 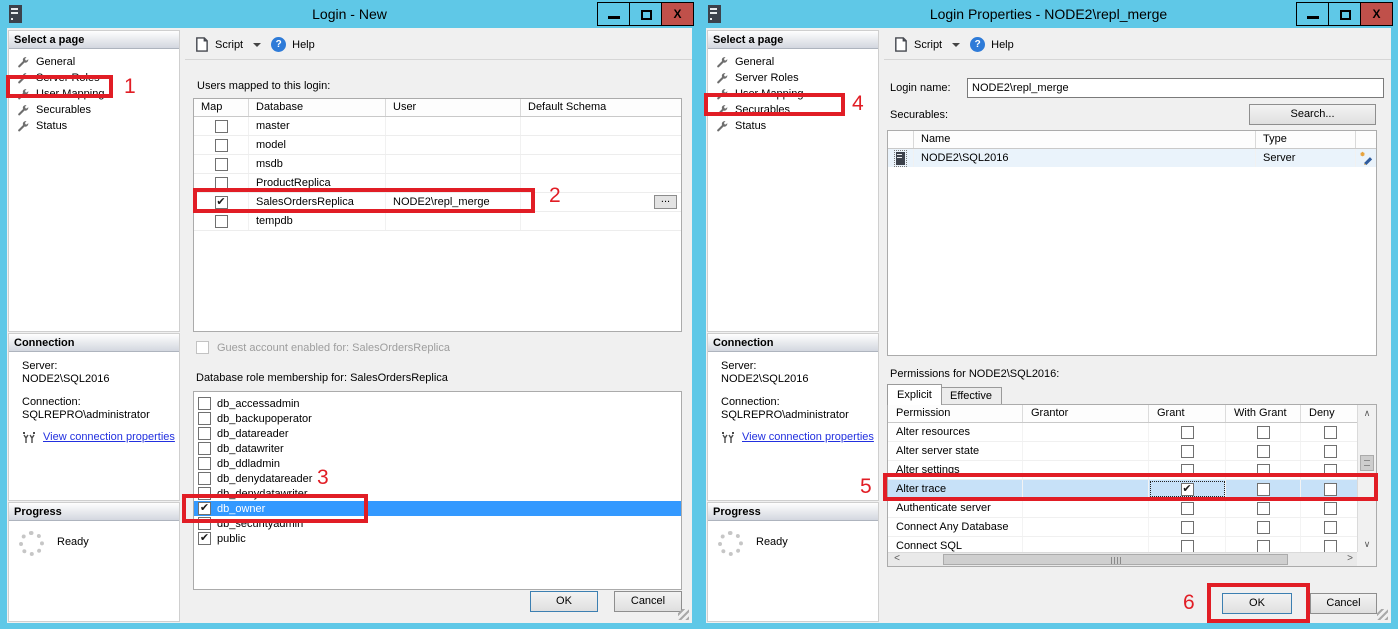 What do you see at coordinates (1367, 414) in the screenshot?
I see `scroll-up-icon: ∧` at bounding box center [1367, 414].